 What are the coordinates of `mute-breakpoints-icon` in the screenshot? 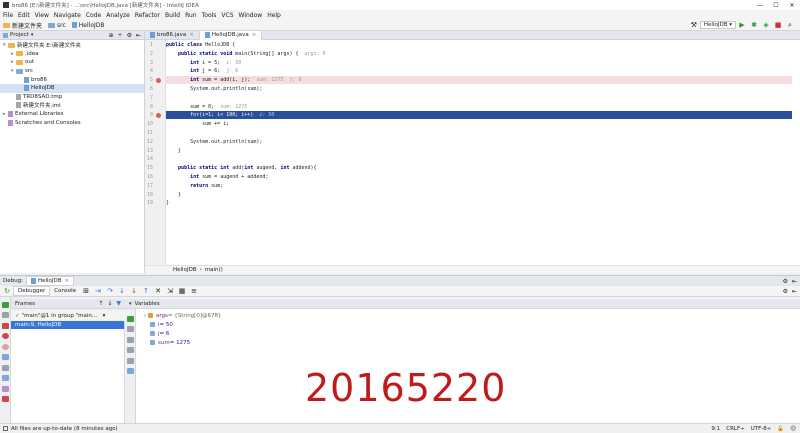 It's located at (5, 346).